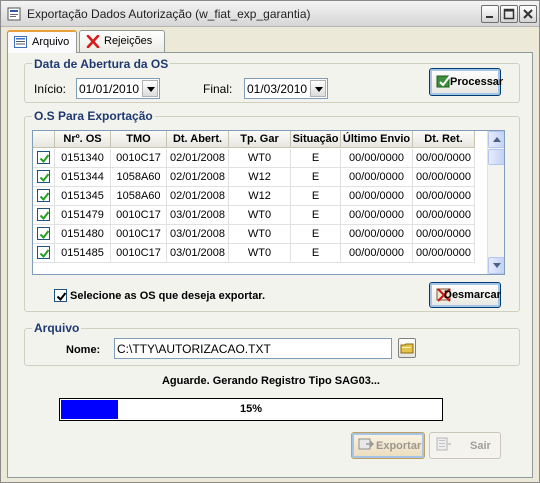 This screenshot has height=483, width=540. Describe the element at coordinates (57, 328) in the screenshot. I see `file-group-title: Arquivo` at that location.